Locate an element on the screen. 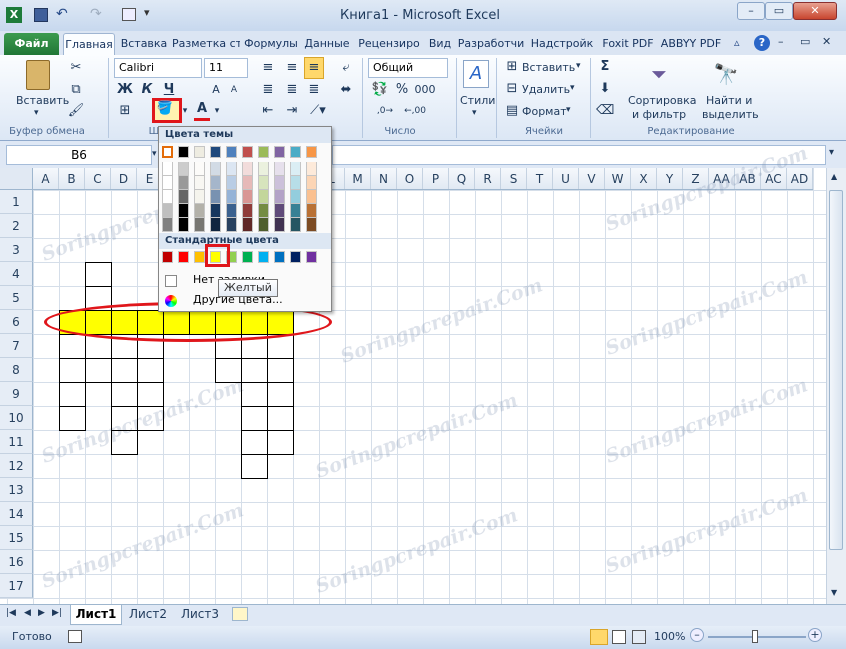 The image size is (846, 649). styles-dropdown-icon: ▾ is located at coordinates (474, 113).